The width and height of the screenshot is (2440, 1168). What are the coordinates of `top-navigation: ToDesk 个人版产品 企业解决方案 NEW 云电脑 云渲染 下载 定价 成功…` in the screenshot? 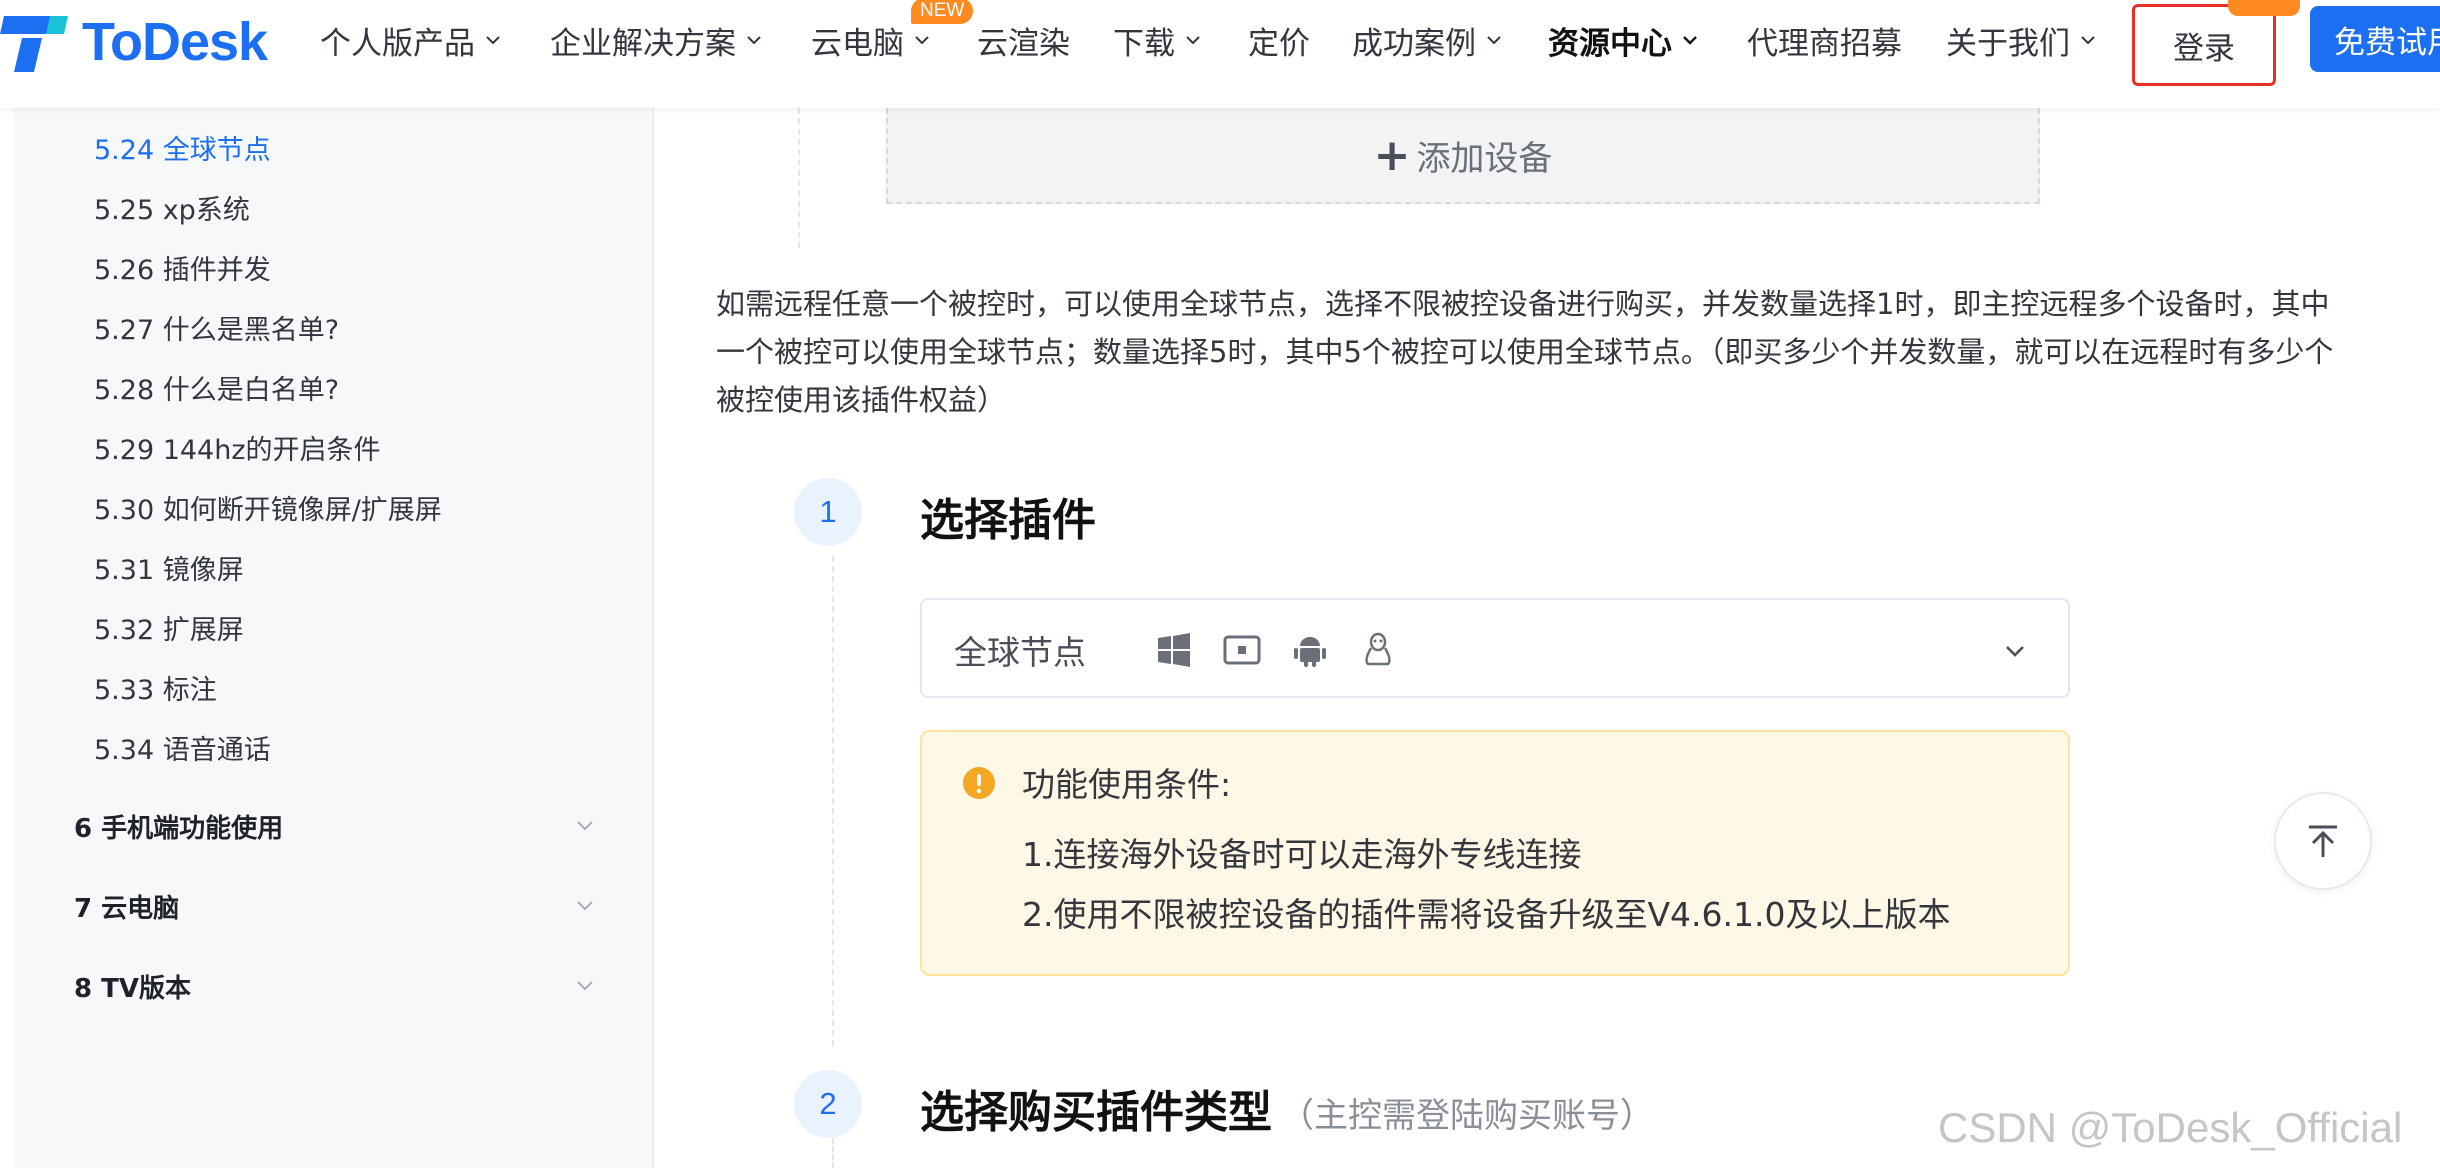 It's located at (1220, 54).